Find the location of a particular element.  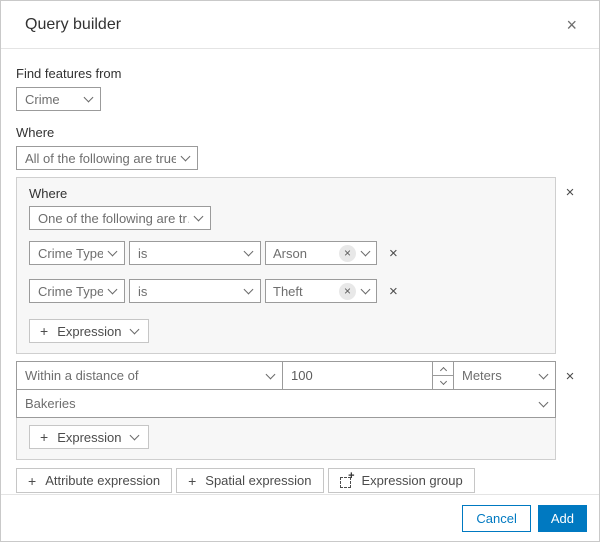

expression-row: Crime Type is Theft × × is located at coordinates (286, 291).